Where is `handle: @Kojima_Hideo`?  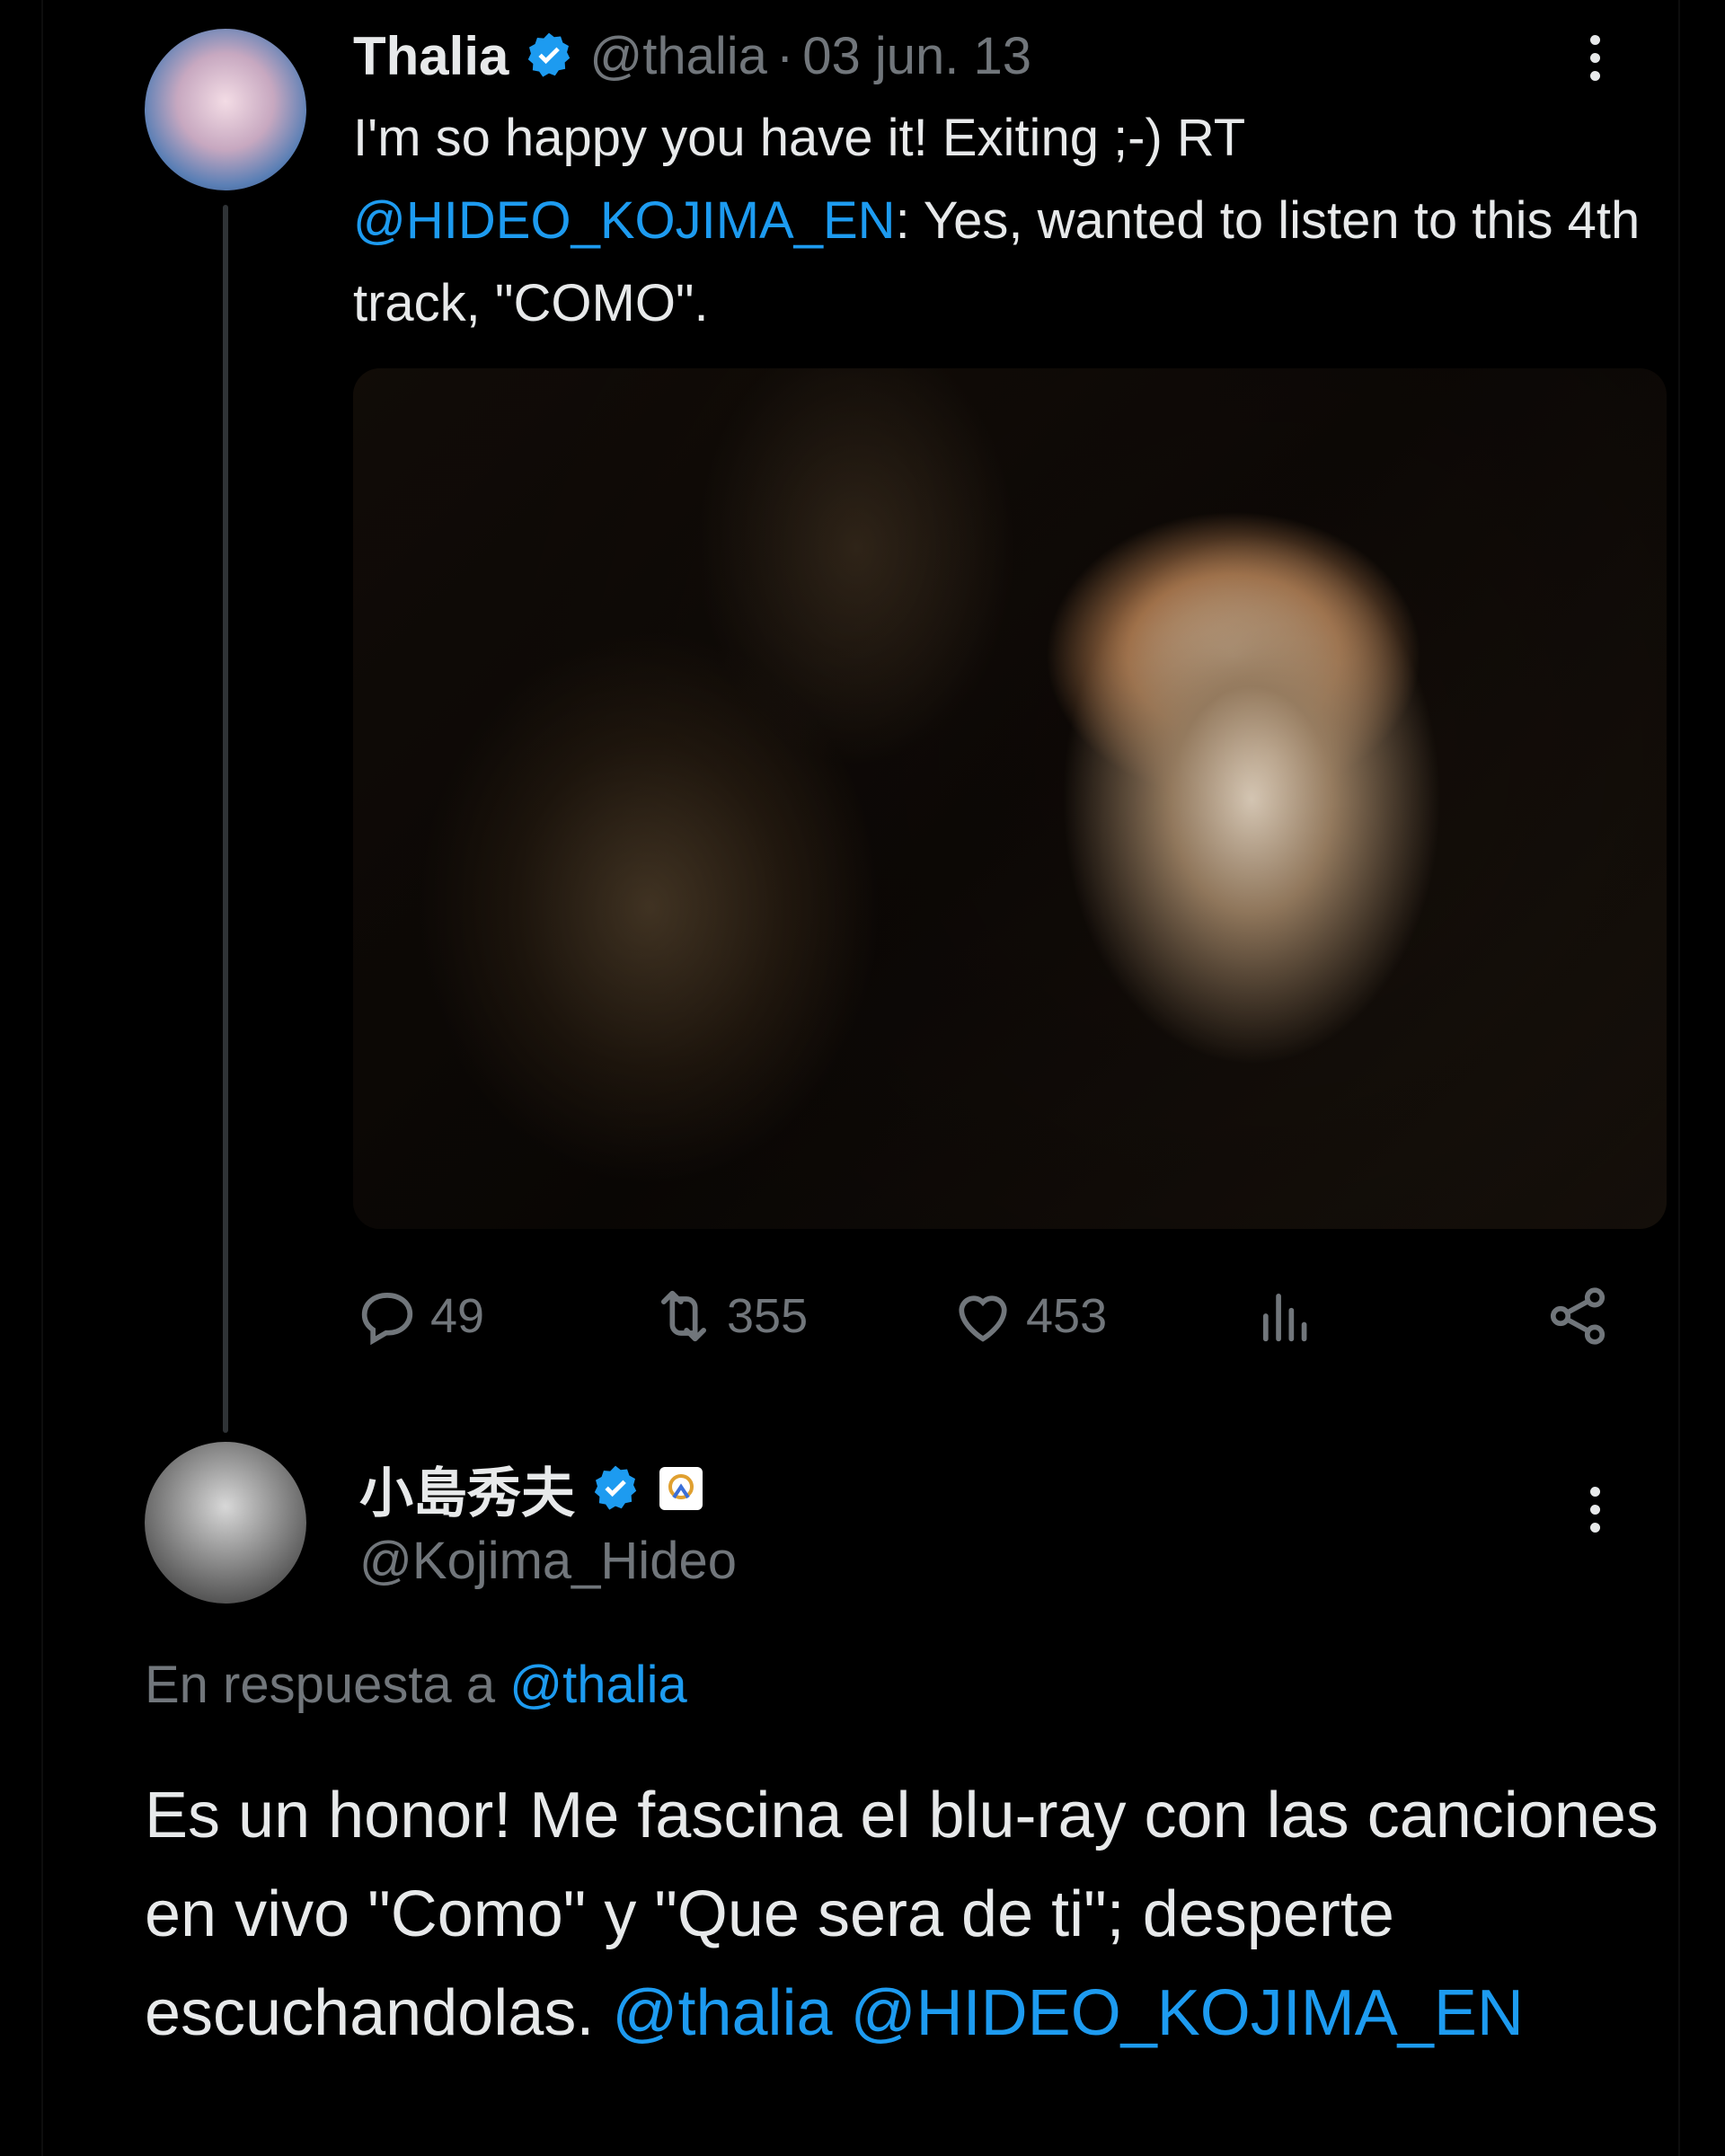 handle: @Kojima_Hideo is located at coordinates (548, 1561).